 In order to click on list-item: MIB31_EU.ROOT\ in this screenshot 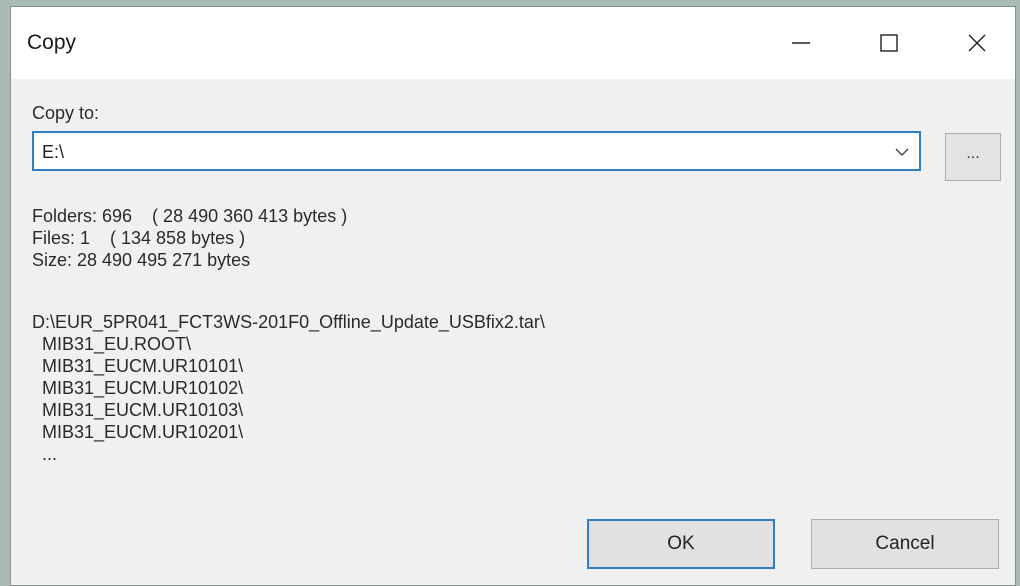, I will do `click(112, 344)`.